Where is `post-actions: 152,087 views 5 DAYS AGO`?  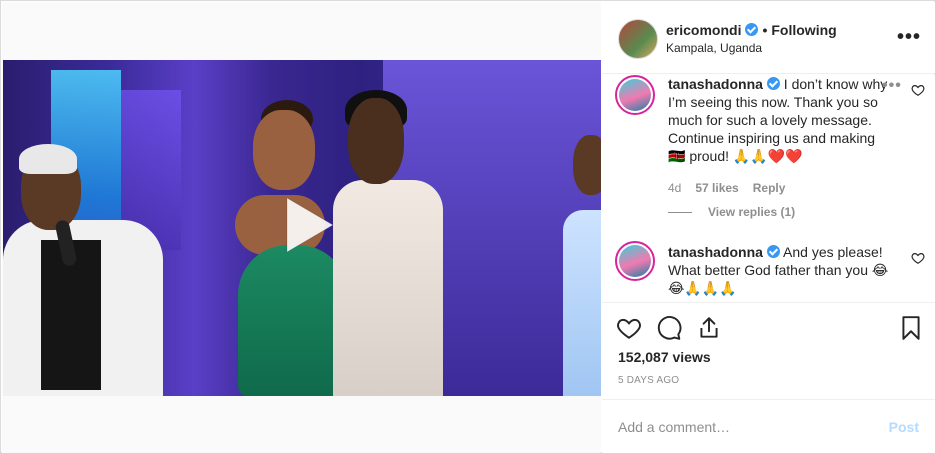
post-actions: 152,087 views 5 DAYS AGO is located at coordinates (768, 350).